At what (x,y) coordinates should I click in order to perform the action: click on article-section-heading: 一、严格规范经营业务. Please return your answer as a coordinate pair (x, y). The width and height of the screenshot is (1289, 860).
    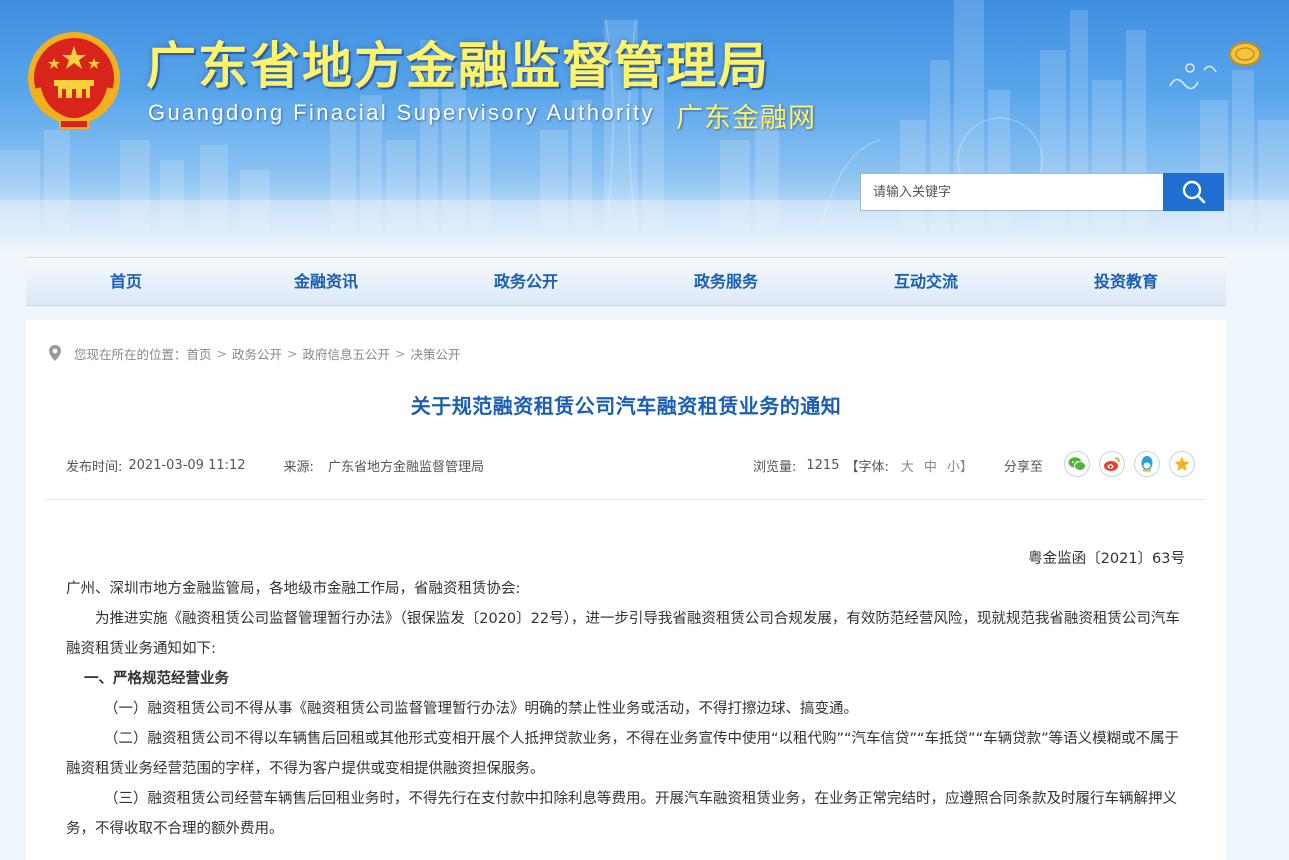
    Looking at the image, I should click on (156, 679).